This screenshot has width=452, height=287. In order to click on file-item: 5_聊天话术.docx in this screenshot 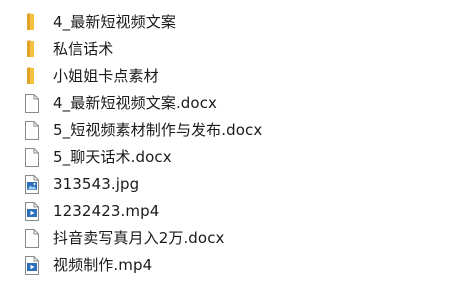, I will do `click(97, 157)`.